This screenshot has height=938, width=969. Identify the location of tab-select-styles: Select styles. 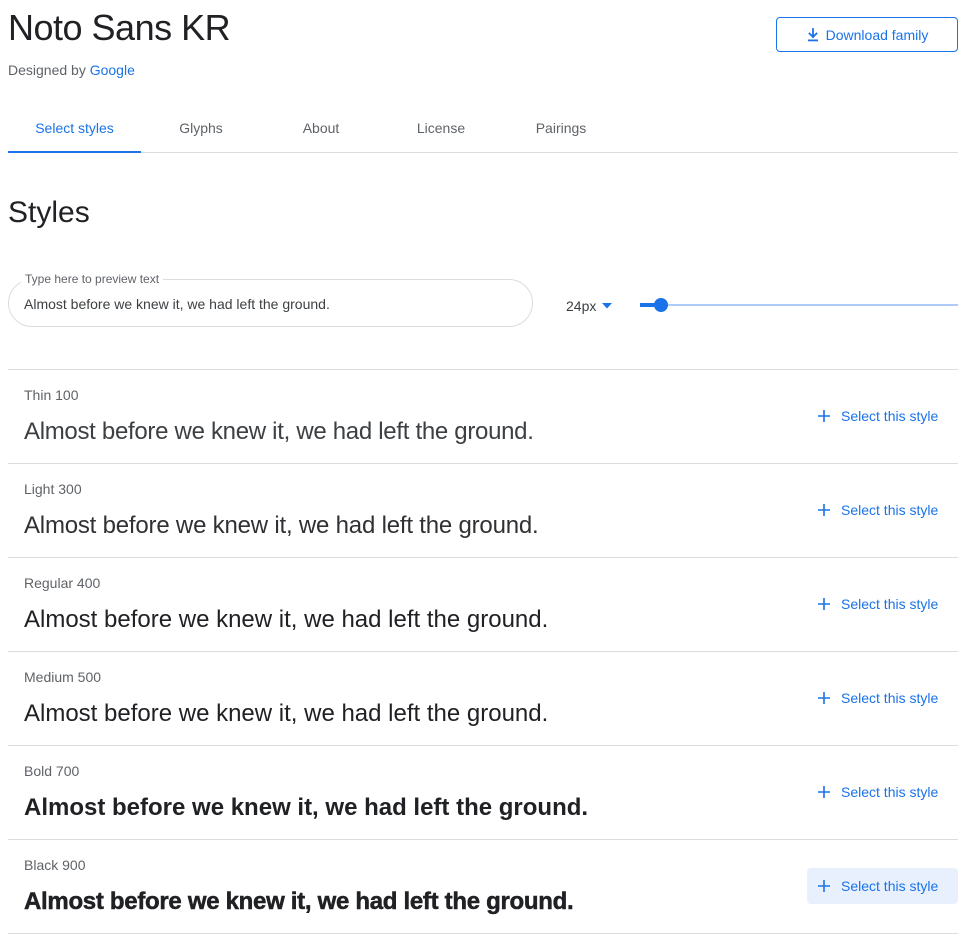
(74, 128).